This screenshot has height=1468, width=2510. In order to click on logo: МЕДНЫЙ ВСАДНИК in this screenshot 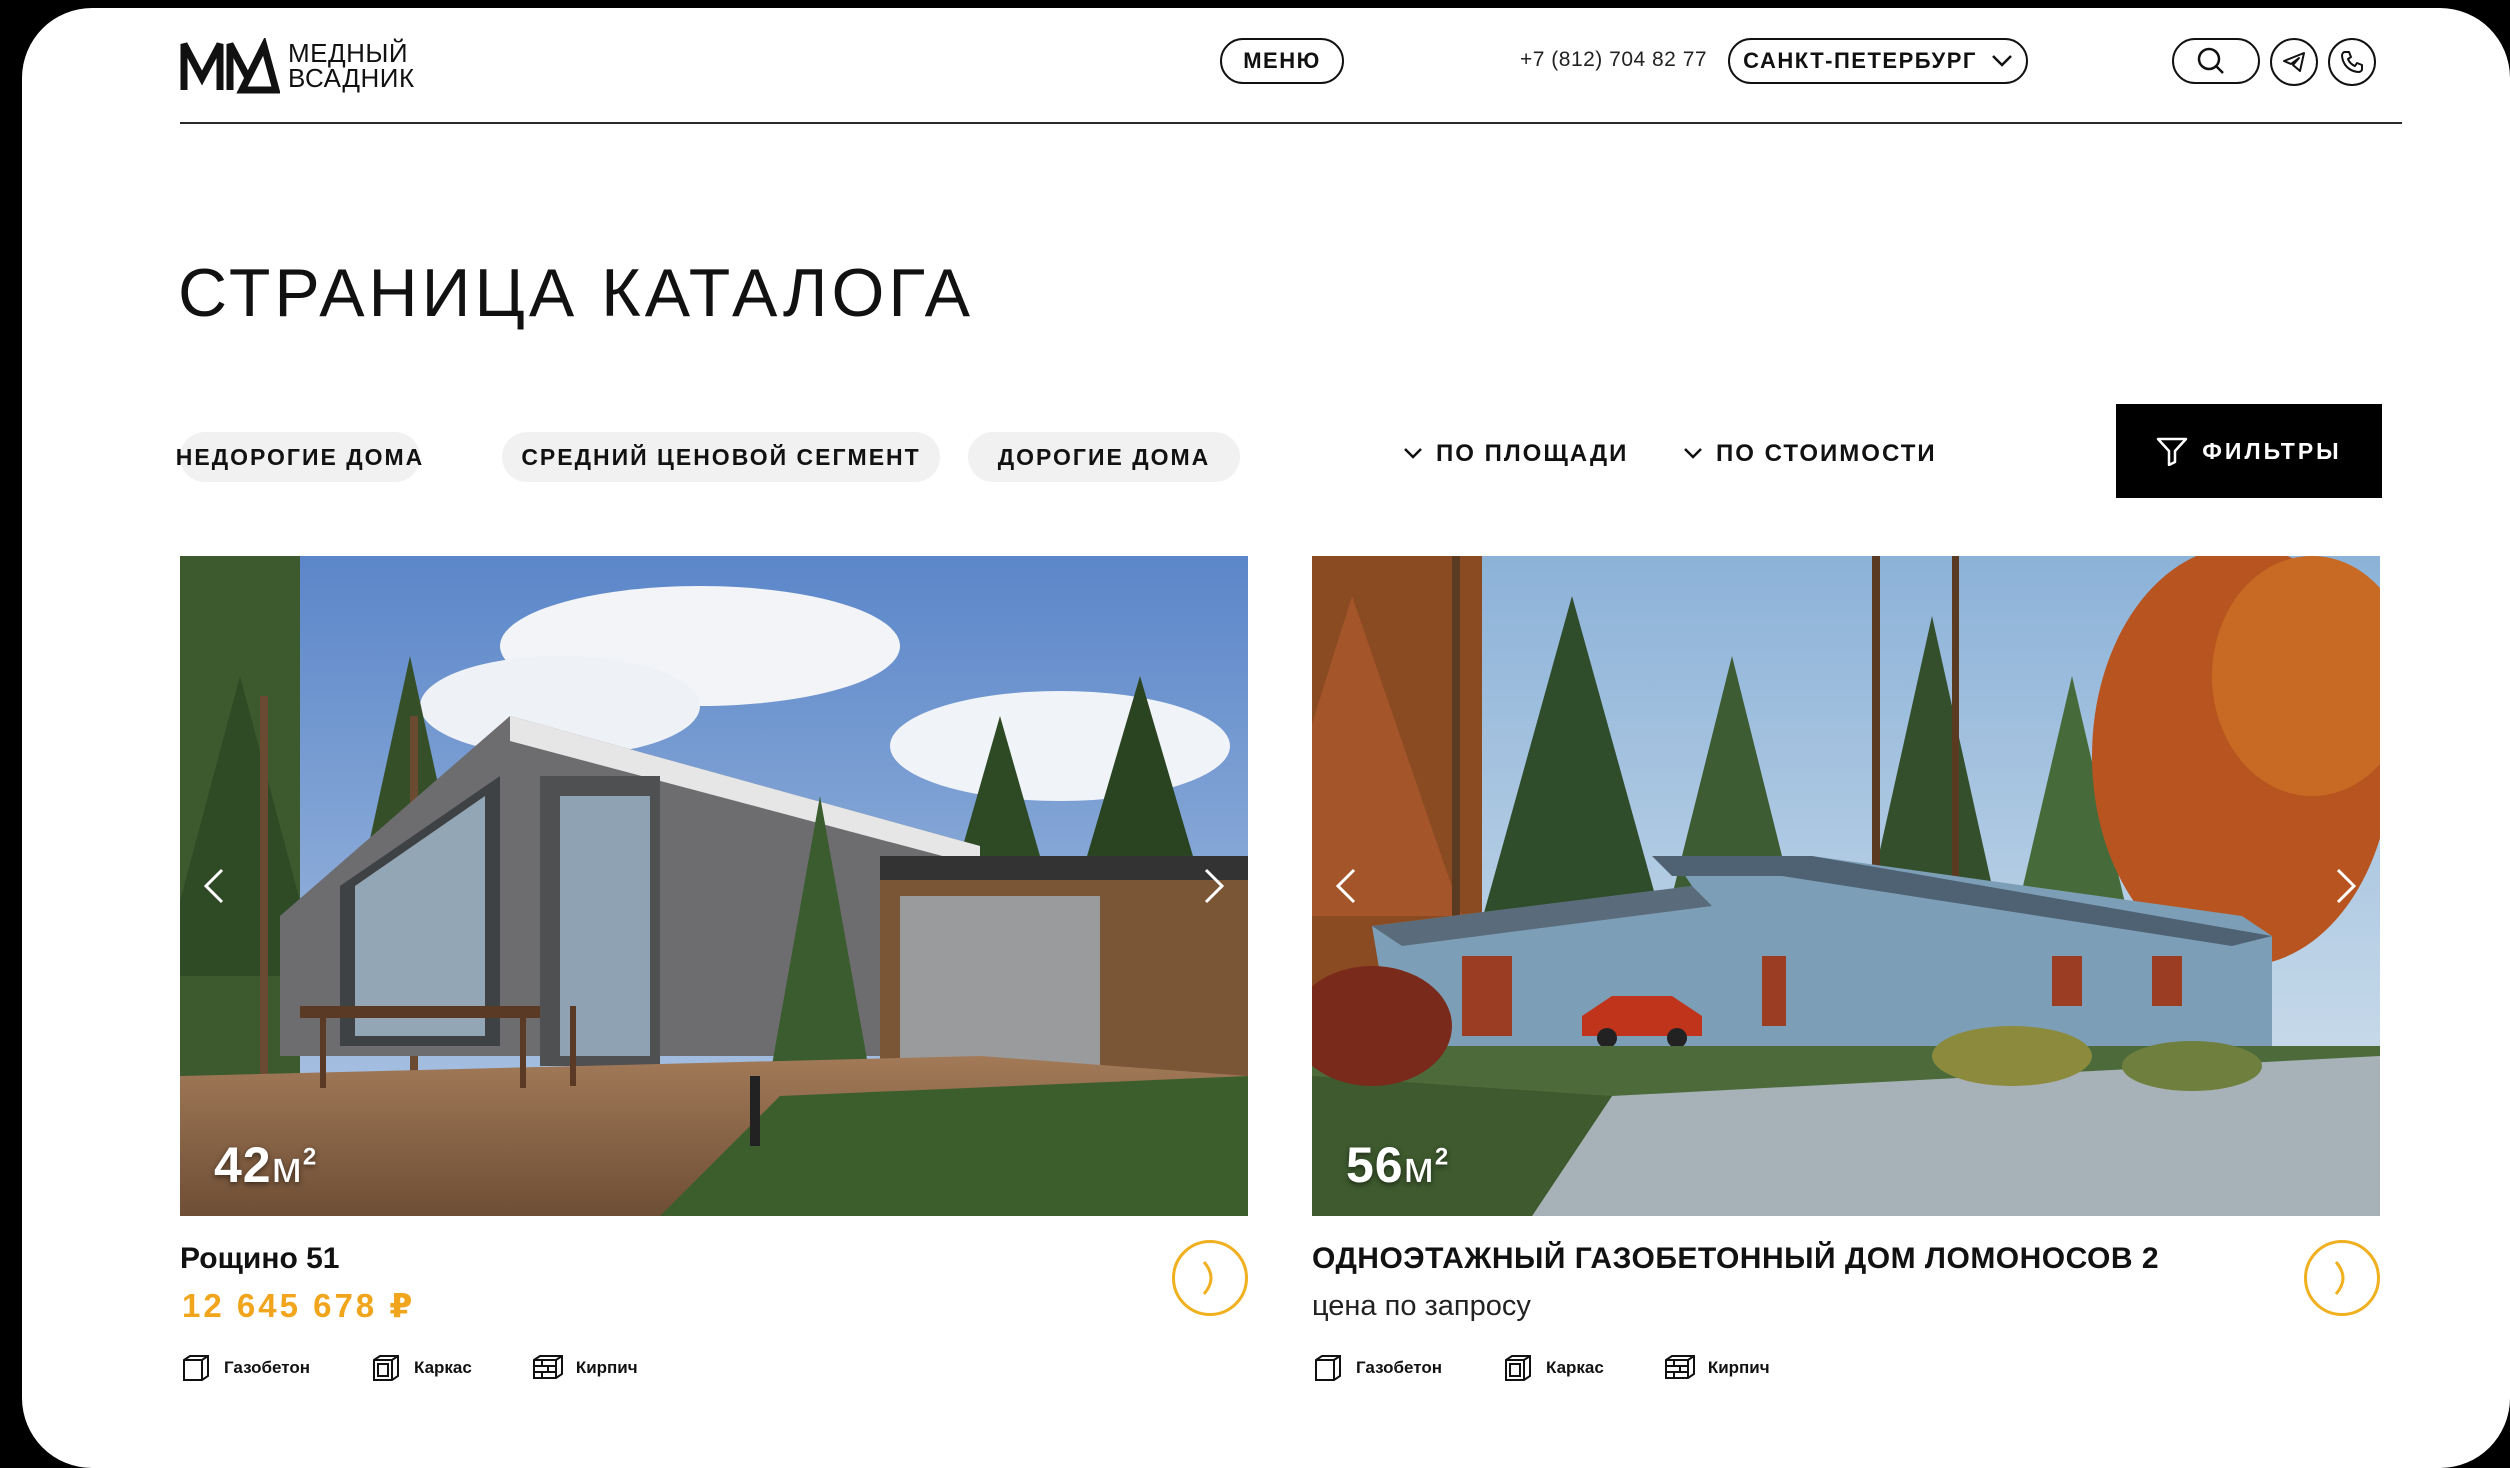, I will do `click(297, 66)`.